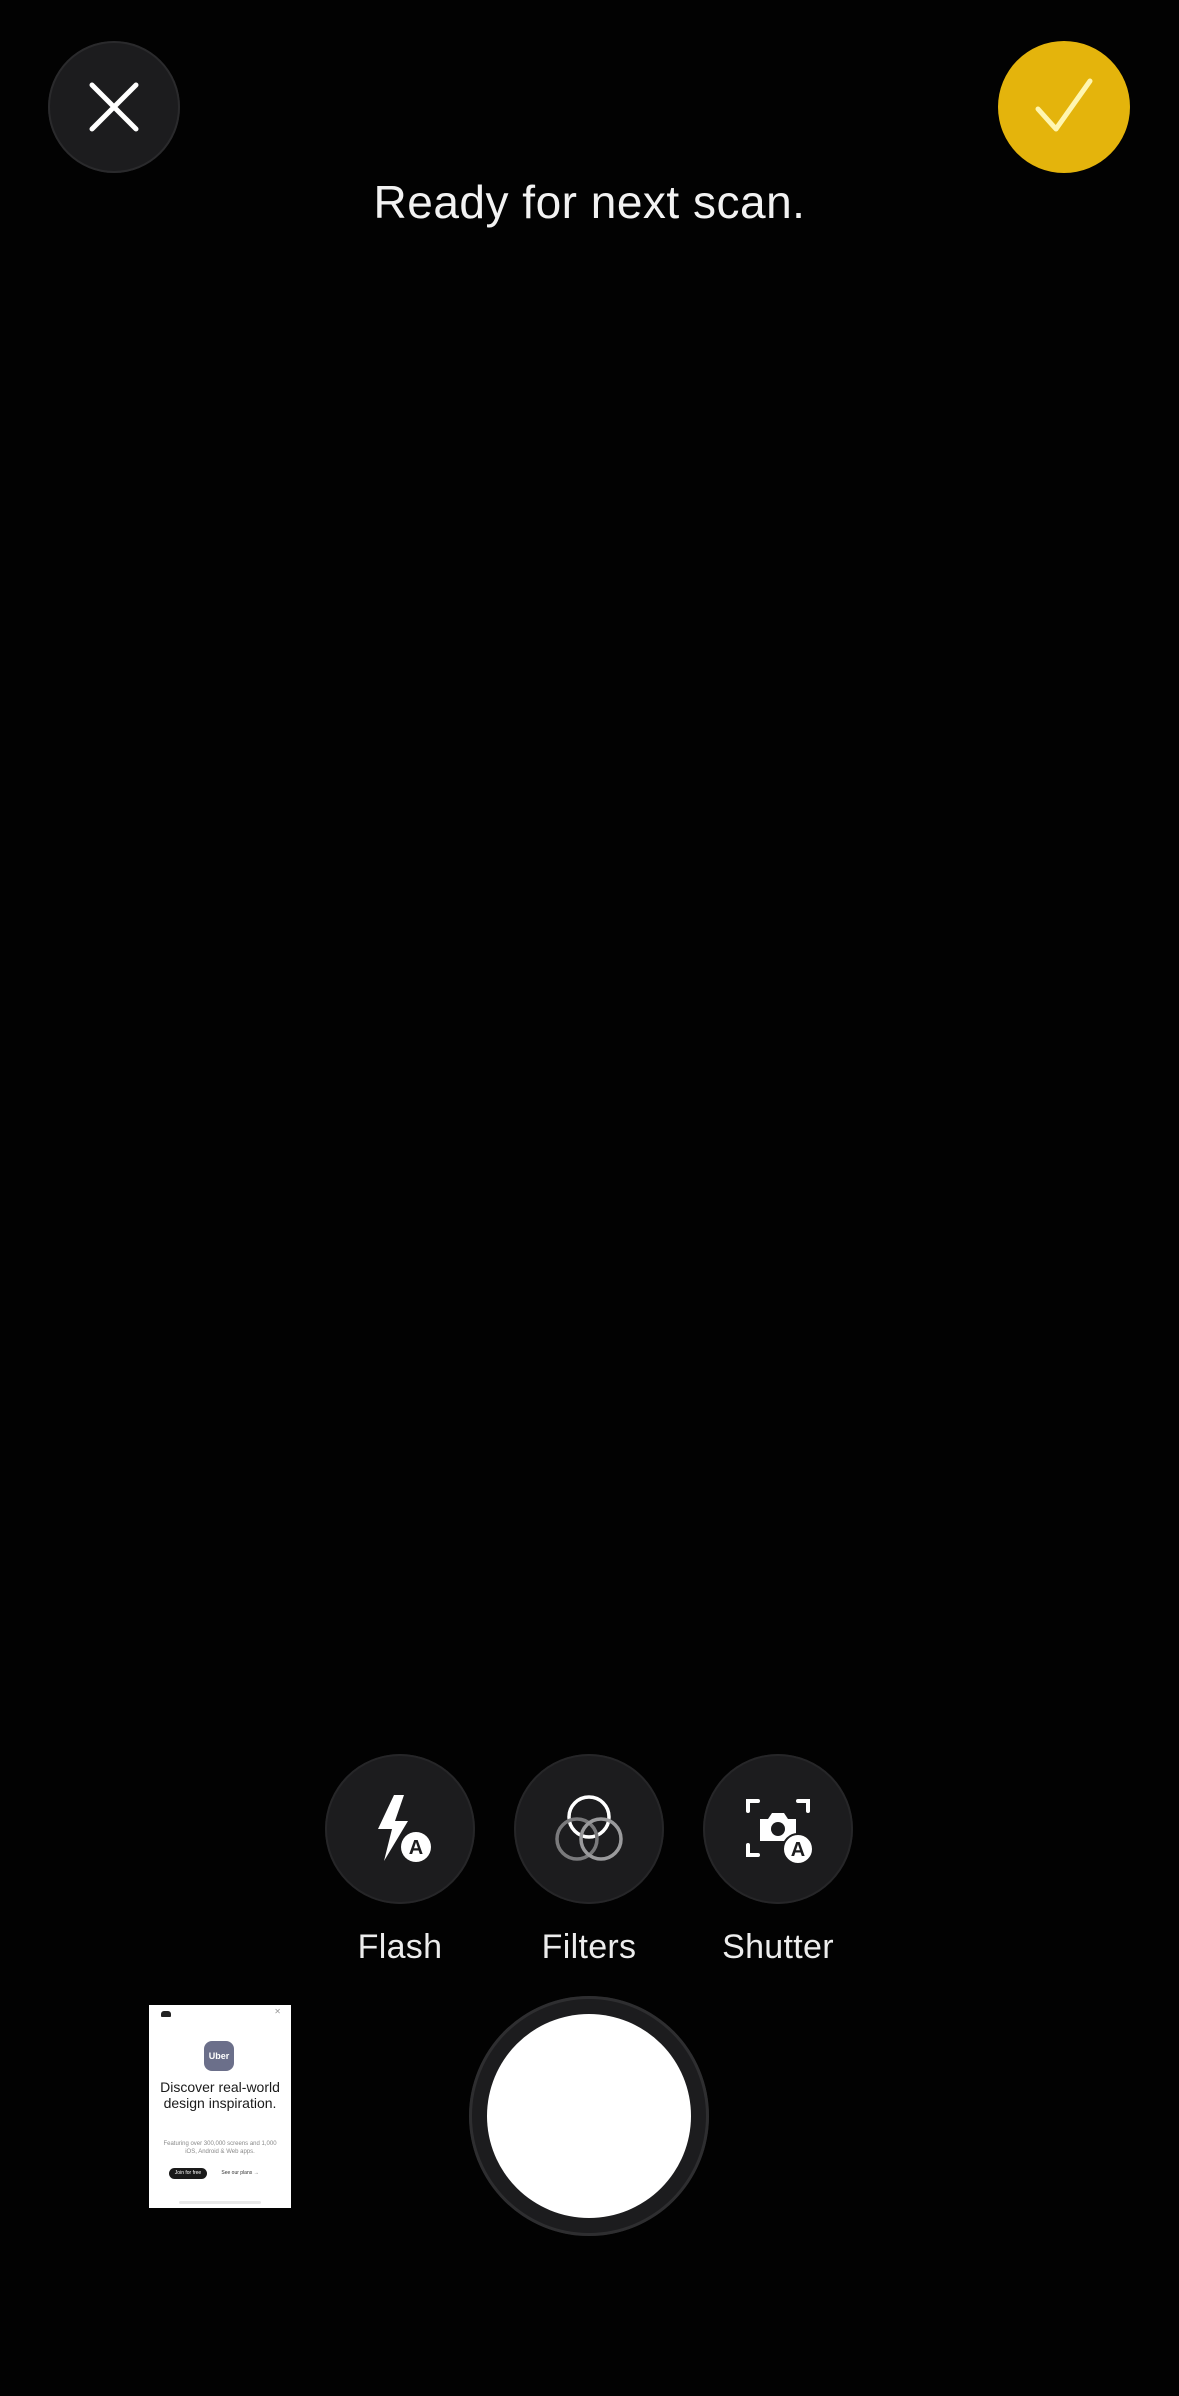  Describe the element at coordinates (780, 1832) in the screenshot. I see `auto-shutter-icon: A` at that location.